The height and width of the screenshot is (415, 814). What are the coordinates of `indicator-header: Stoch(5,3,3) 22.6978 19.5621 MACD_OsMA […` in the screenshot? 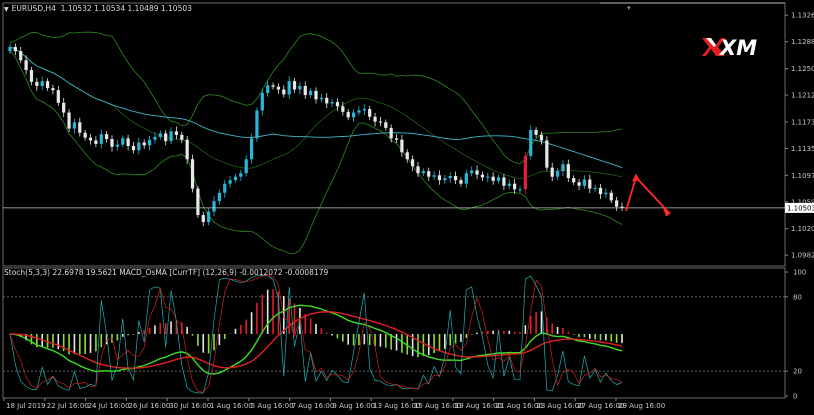 It's located at (166, 272).